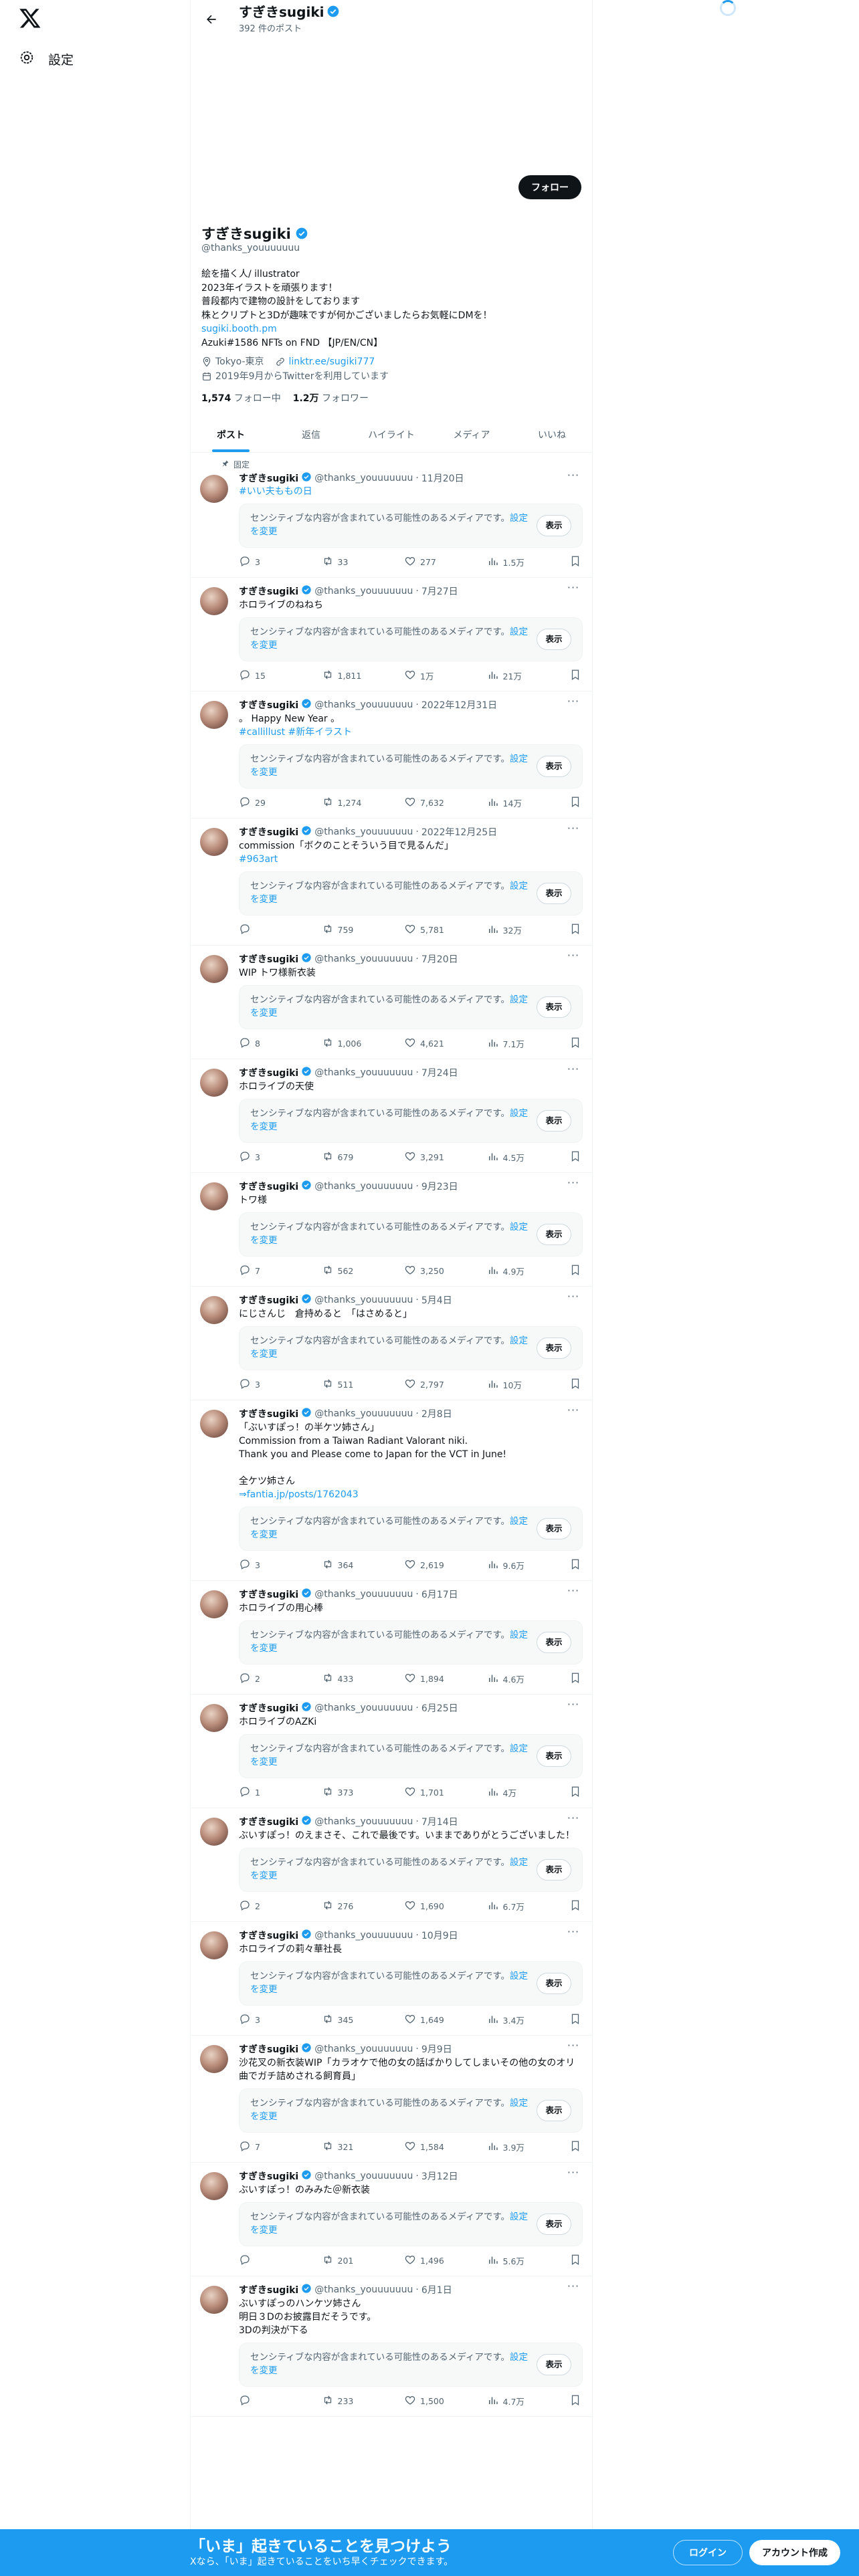 The image size is (859, 2576). What do you see at coordinates (529, 2261) in the screenshot?
I see `views-button: 5.6万` at bounding box center [529, 2261].